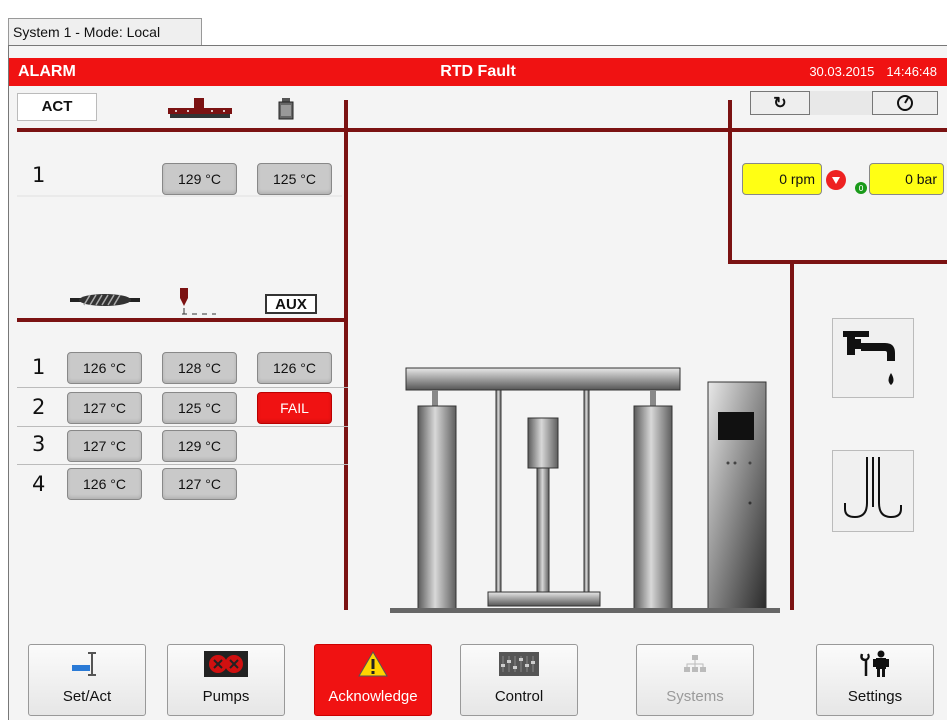  I want to click on alarm-date: 30.03.2015, so click(842, 71).